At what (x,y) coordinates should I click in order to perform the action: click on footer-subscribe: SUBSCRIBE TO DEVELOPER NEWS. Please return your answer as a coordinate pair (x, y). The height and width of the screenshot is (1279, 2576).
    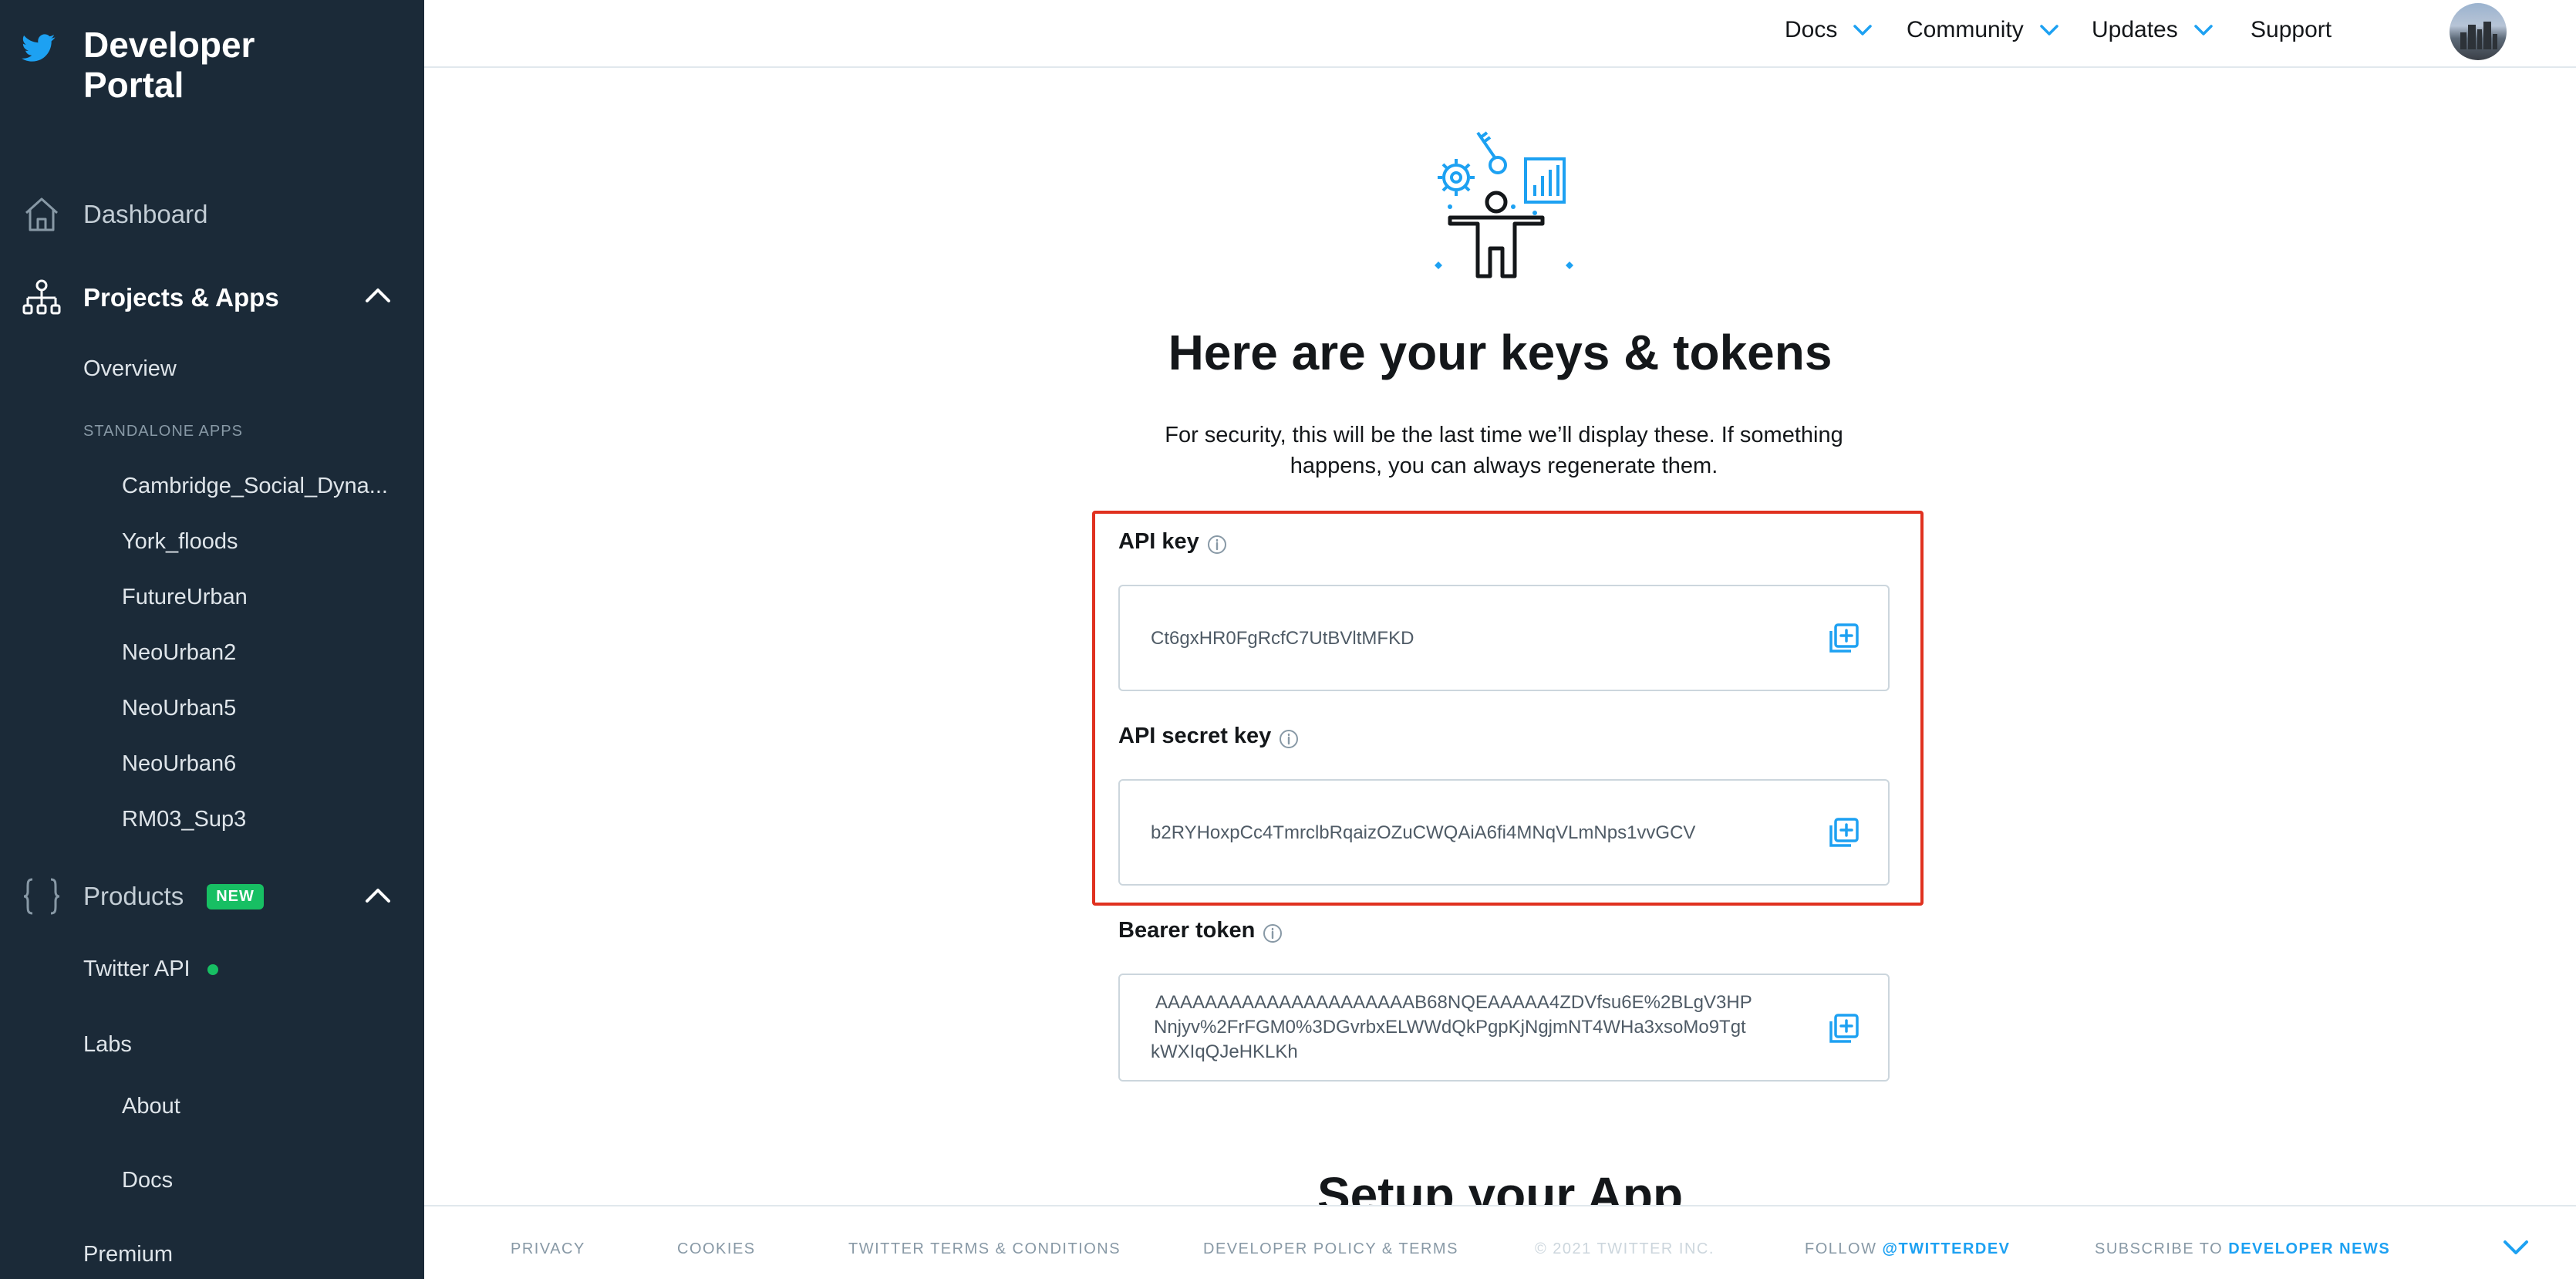
    Looking at the image, I should click on (2242, 1249).